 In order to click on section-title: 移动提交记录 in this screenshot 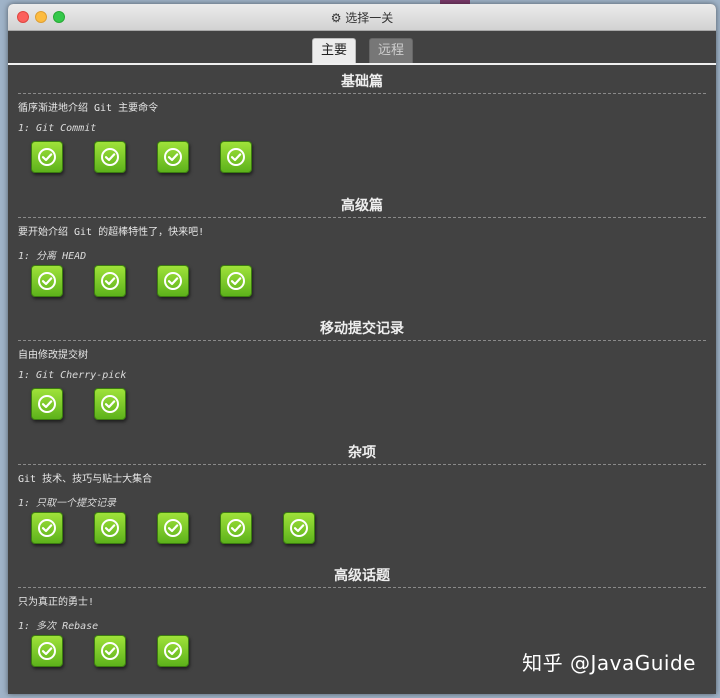, I will do `click(362, 329)`.